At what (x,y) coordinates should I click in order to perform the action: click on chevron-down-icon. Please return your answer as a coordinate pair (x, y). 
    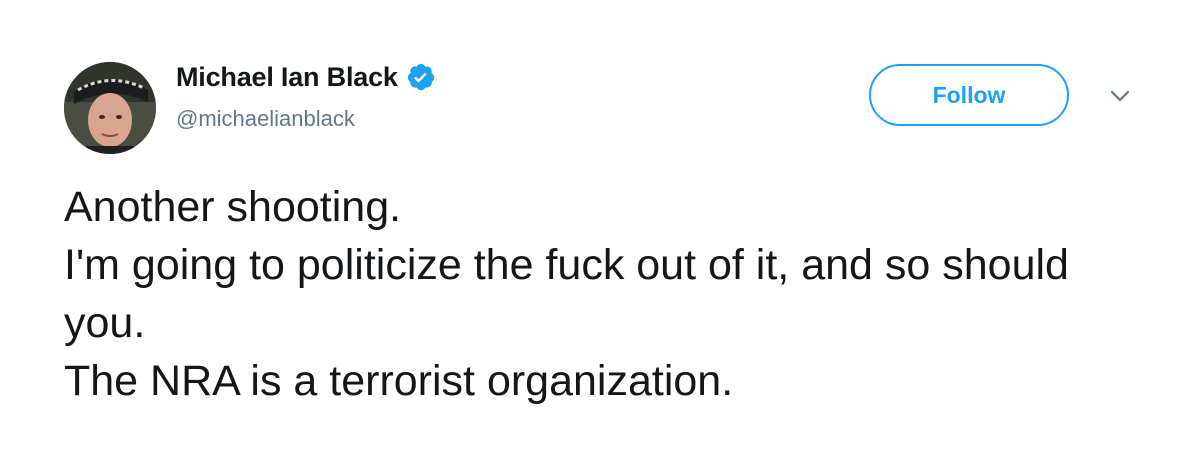
    Looking at the image, I should click on (1120, 96).